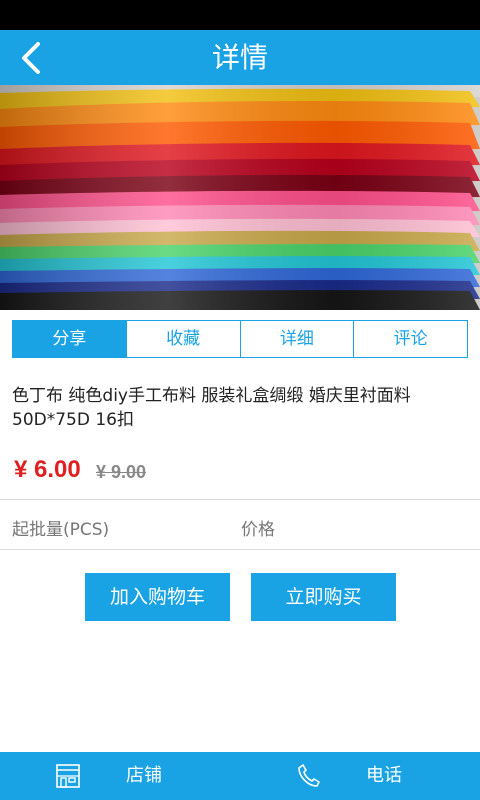  Describe the element at coordinates (69, 339) in the screenshot. I see `tab-share: 分享` at that location.